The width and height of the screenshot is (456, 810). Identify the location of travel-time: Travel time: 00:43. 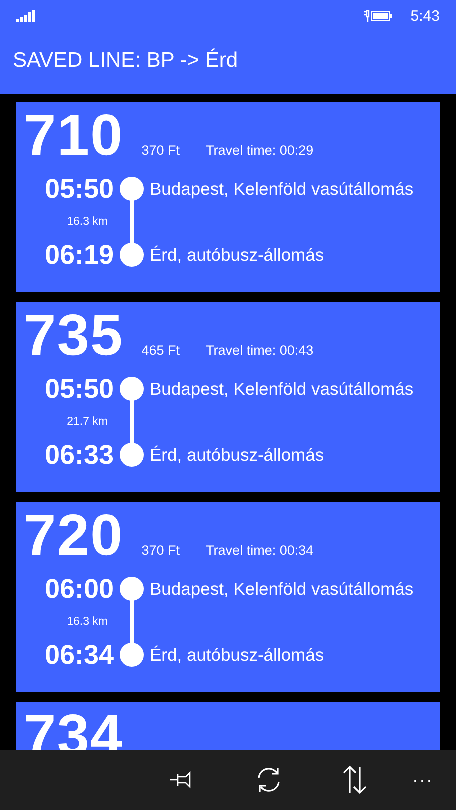
(260, 350).